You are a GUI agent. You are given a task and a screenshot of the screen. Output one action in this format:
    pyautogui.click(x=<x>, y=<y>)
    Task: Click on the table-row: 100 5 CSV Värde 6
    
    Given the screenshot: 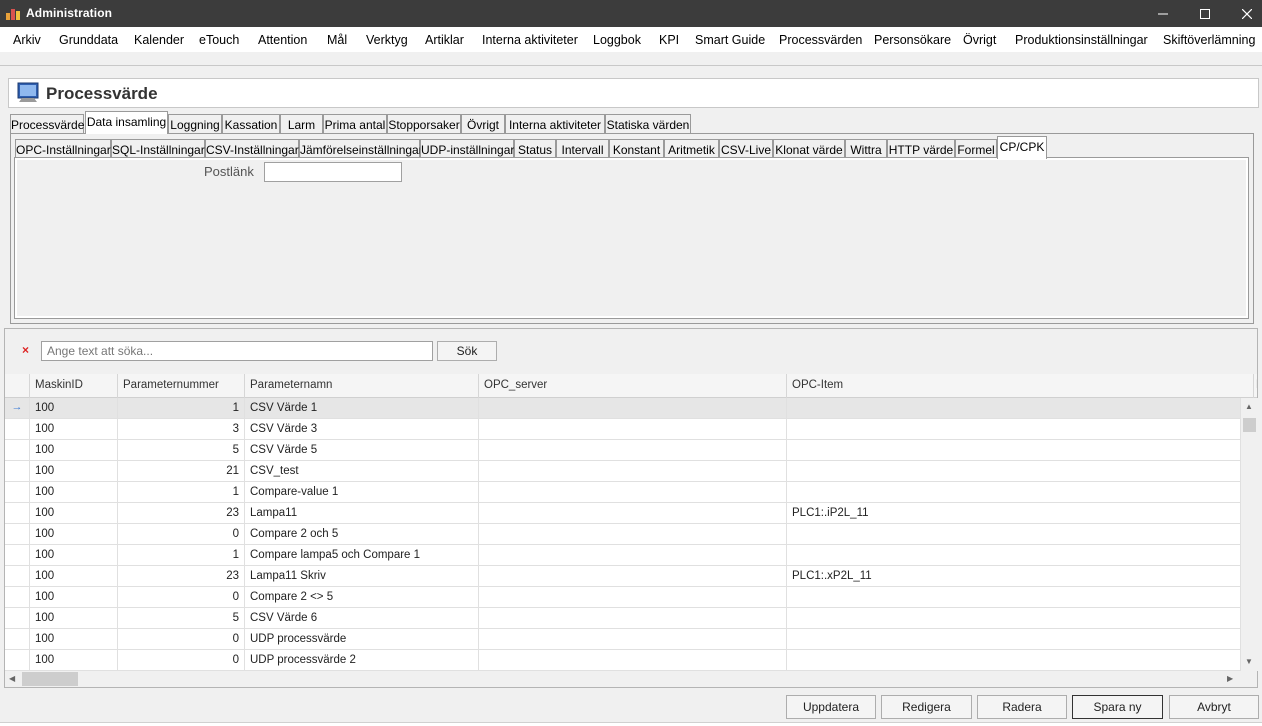 What is the action you would take?
    pyautogui.click(x=623, y=618)
    